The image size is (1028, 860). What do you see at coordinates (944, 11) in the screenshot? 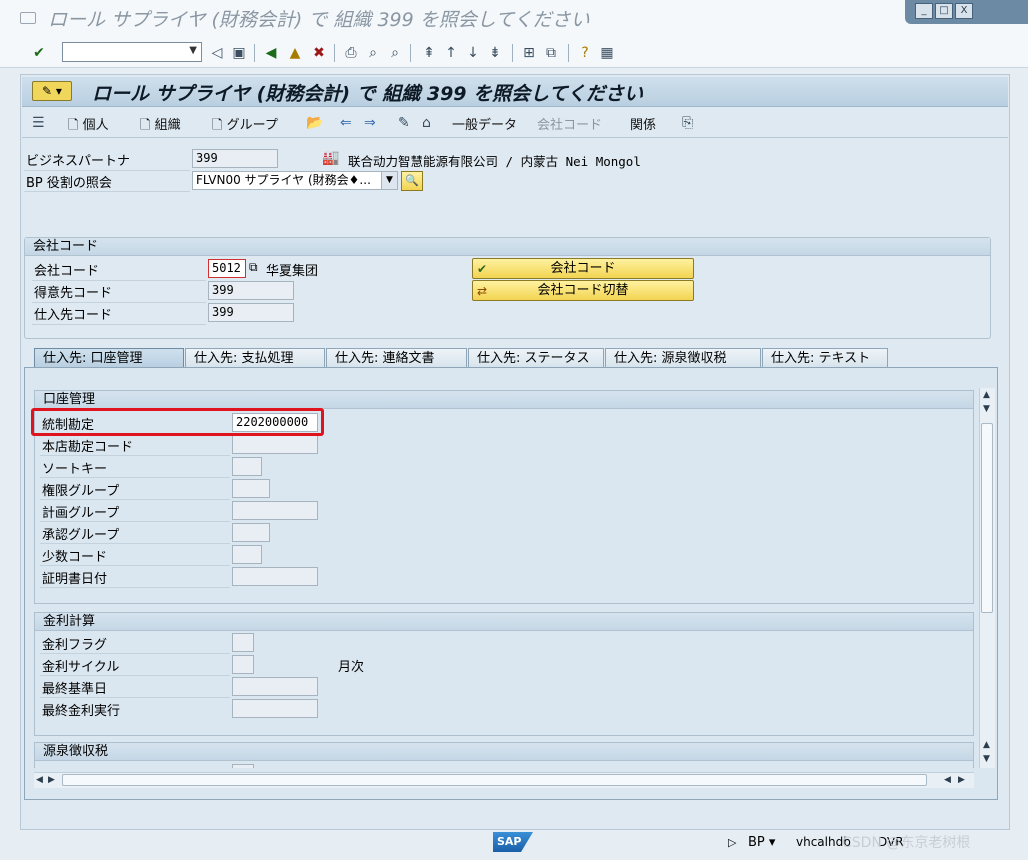
I see `maximize-button: □` at bounding box center [944, 11].